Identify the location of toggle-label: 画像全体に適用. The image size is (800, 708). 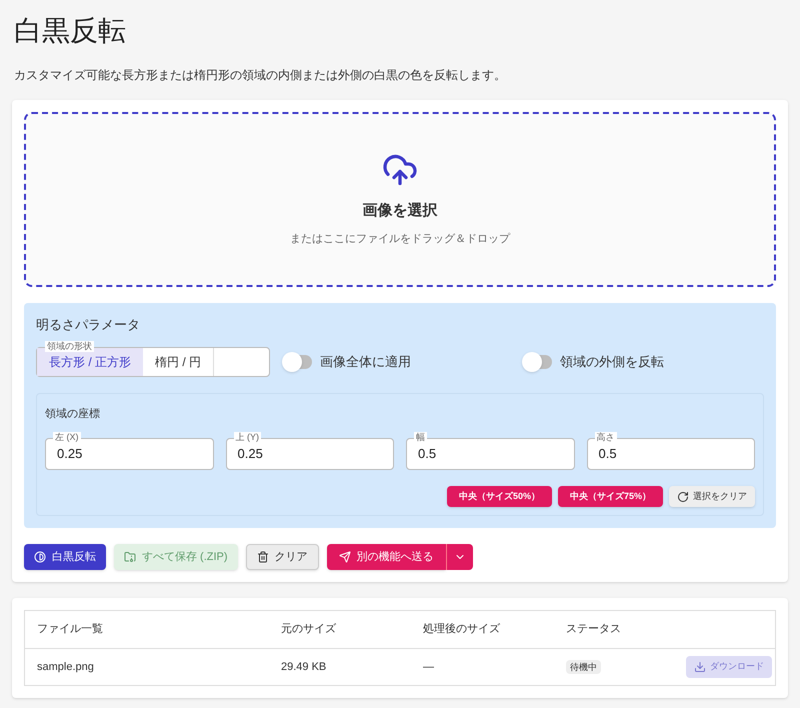
(365, 361).